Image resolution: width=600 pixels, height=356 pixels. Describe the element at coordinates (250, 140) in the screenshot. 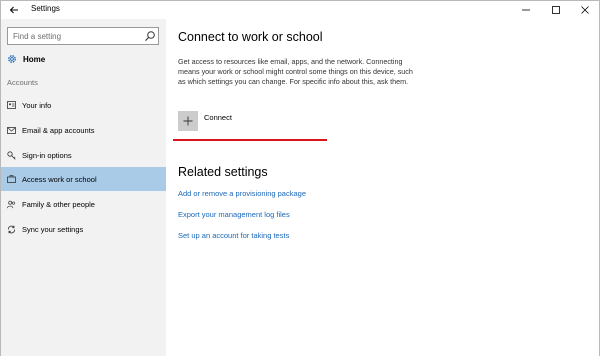

I see `annotation-underline` at that location.